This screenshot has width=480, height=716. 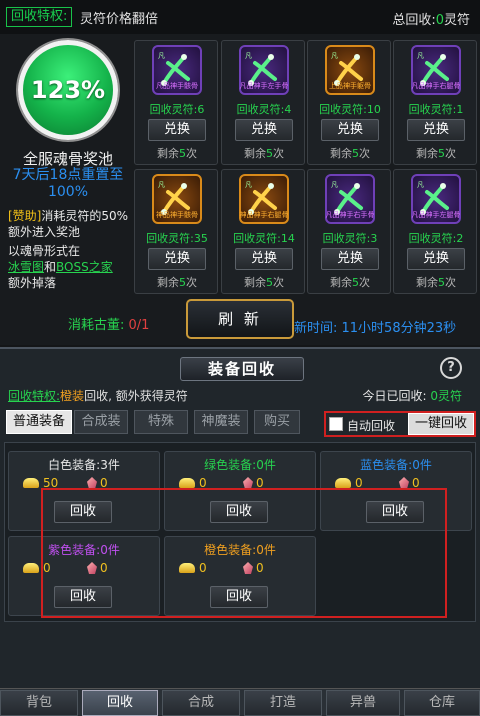 What do you see at coordinates (240, 319) in the screenshot?
I see `refresh-button: 刷 新` at bounding box center [240, 319].